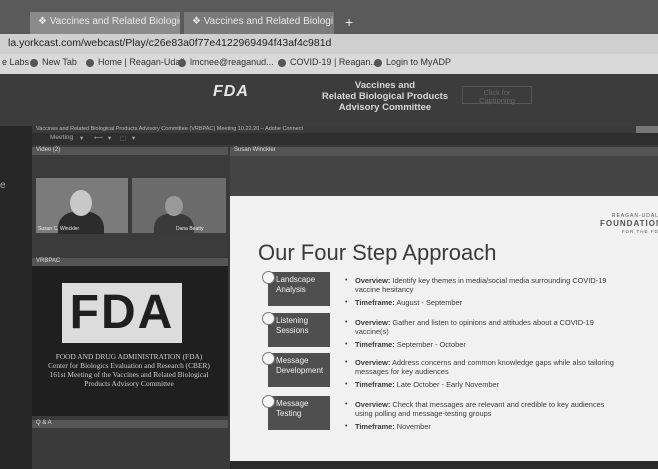 The height and width of the screenshot is (469, 658). What do you see at coordinates (497, 95) in the screenshot?
I see `captioning-button: Click for Captioning` at bounding box center [497, 95].